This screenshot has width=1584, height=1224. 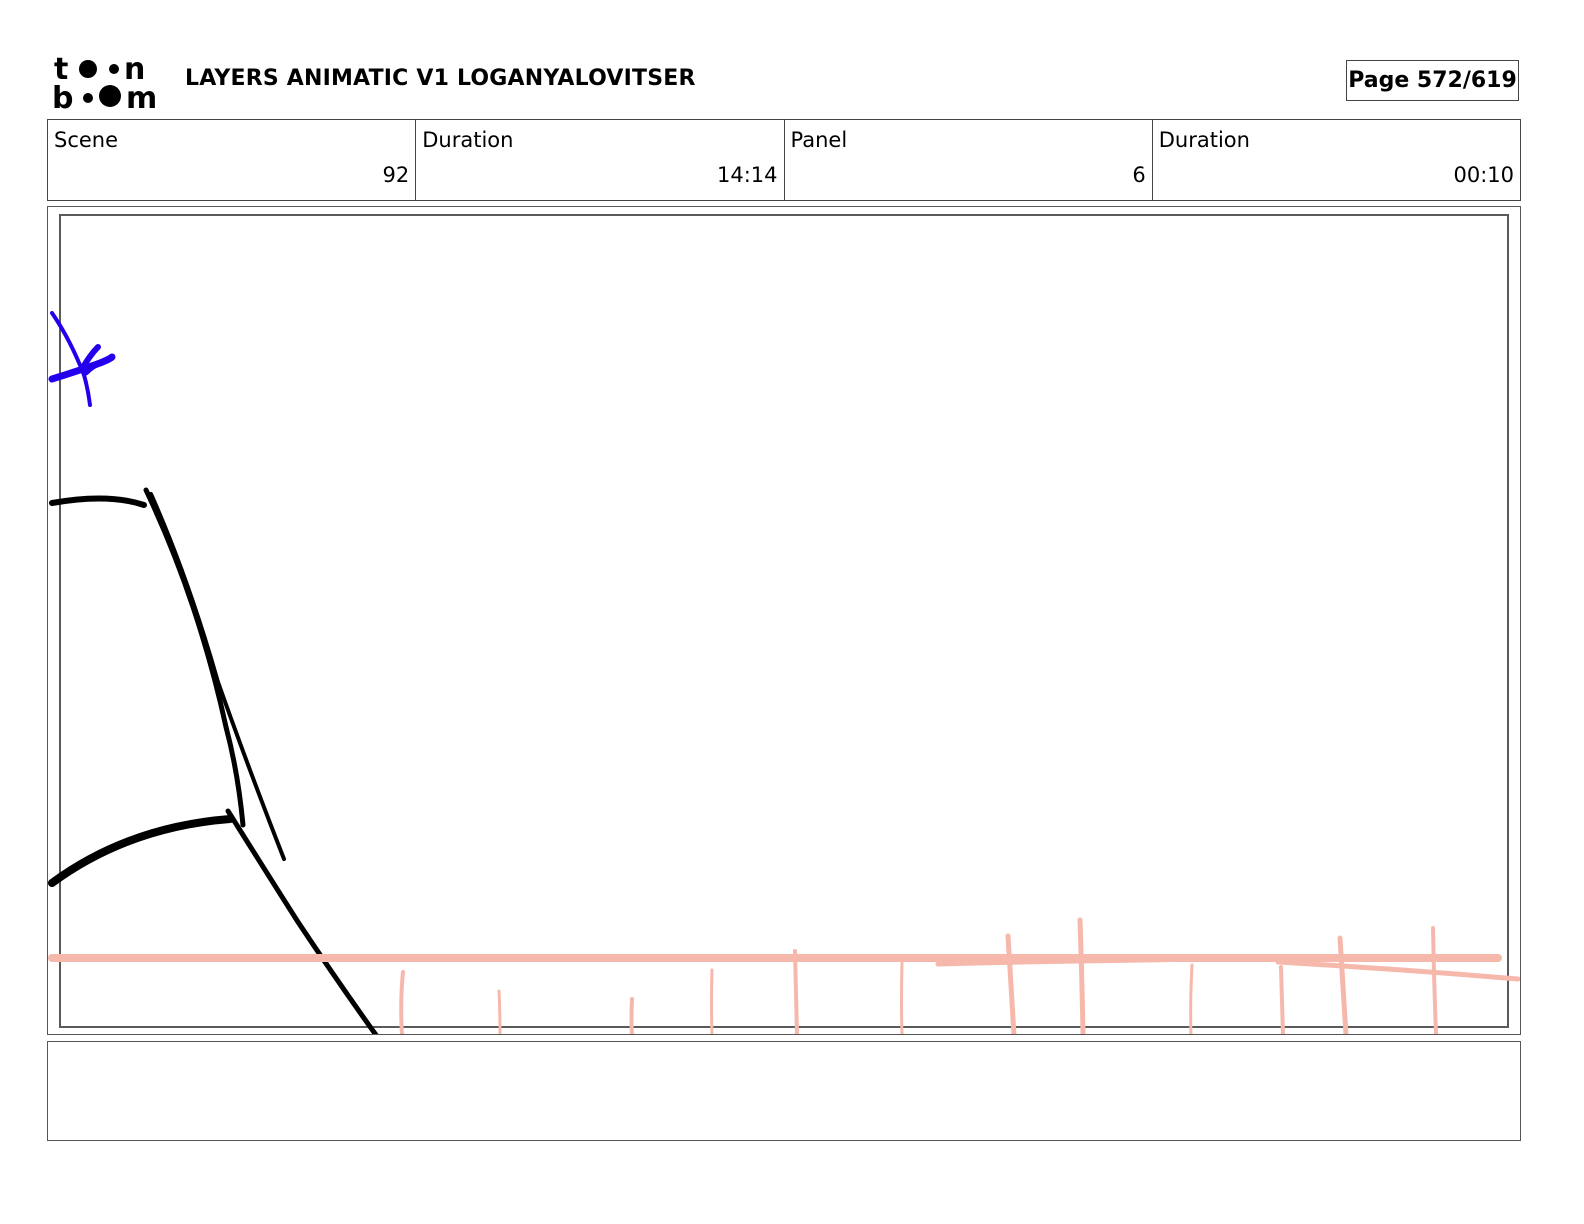 What do you see at coordinates (82, 359) in the screenshot?
I see `character-sketch` at bounding box center [82, 359].